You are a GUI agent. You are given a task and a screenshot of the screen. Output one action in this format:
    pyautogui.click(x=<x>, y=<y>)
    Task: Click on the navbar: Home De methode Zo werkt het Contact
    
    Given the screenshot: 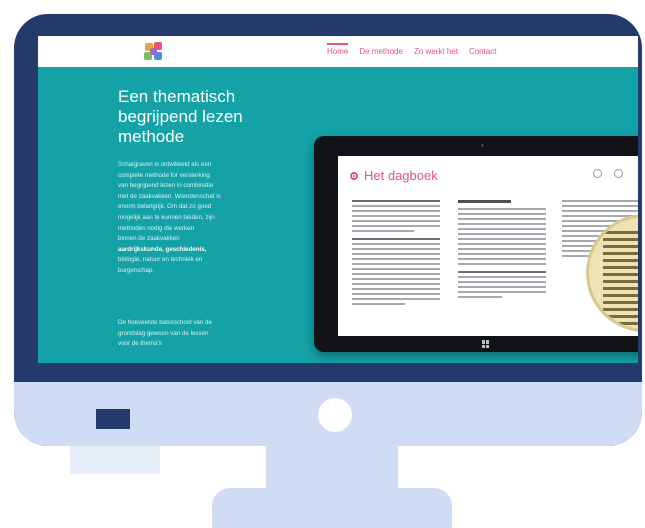 What is the action you would take?
    pyautogui.click(x=338, y=51)
    